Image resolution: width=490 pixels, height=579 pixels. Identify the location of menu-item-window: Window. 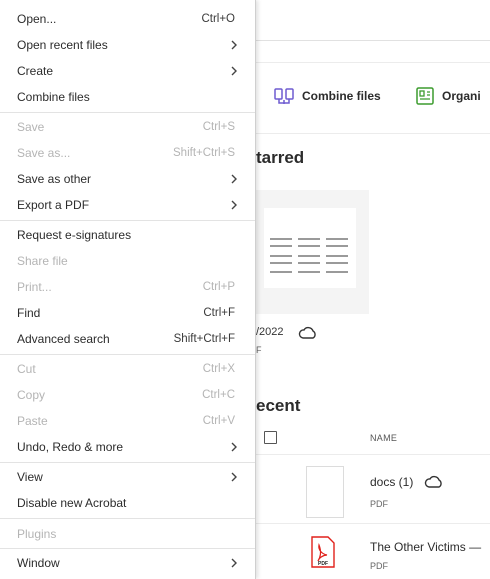
(127, 563).